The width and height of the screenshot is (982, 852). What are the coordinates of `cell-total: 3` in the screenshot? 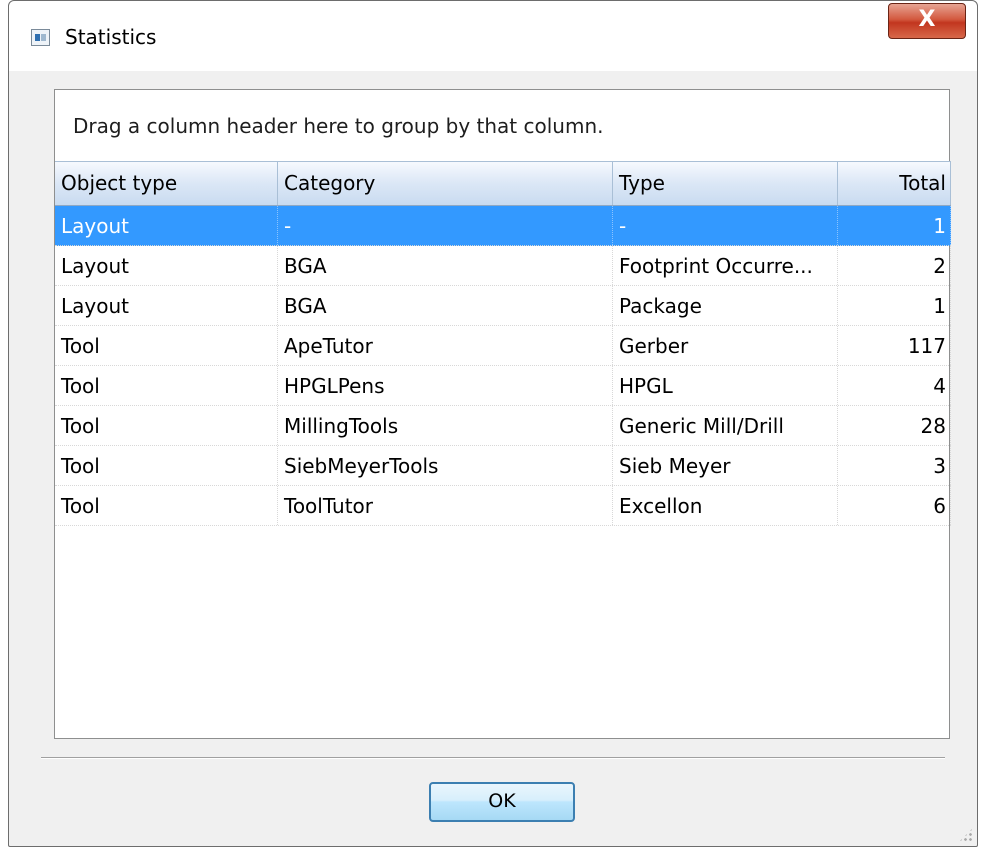 It's located at (894, 465).